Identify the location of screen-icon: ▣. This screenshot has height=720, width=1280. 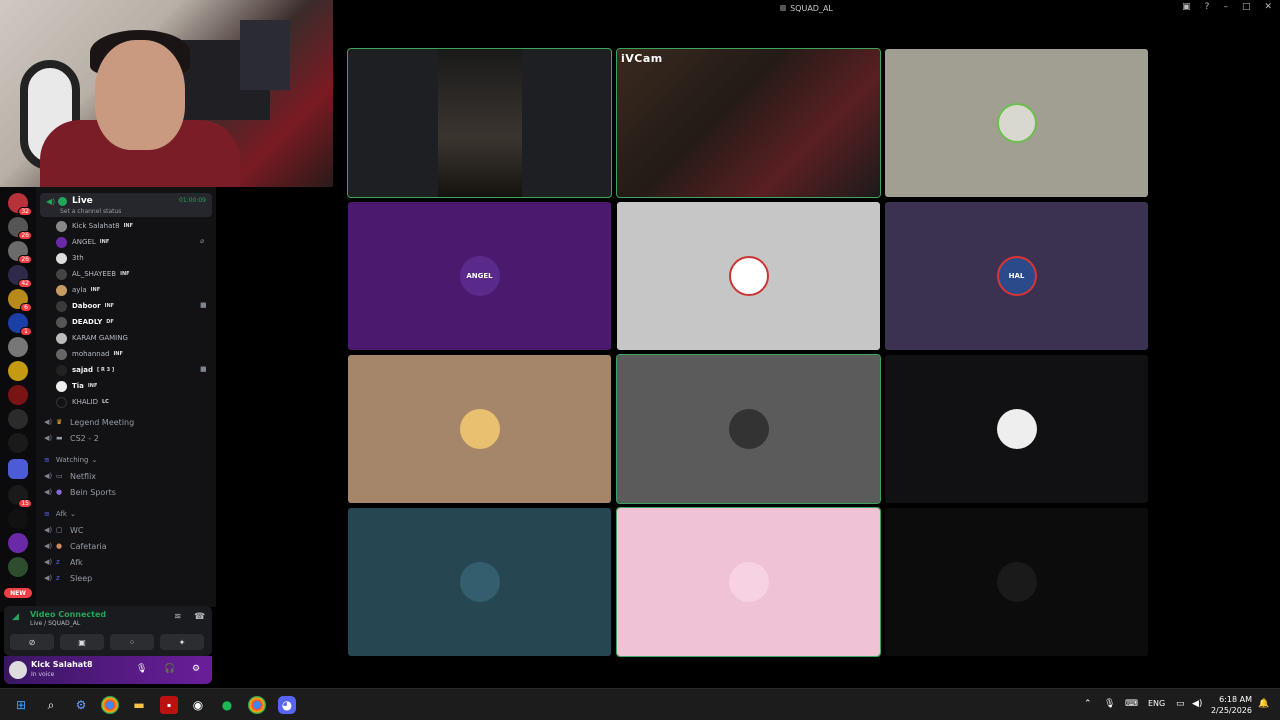
(1186, 7).